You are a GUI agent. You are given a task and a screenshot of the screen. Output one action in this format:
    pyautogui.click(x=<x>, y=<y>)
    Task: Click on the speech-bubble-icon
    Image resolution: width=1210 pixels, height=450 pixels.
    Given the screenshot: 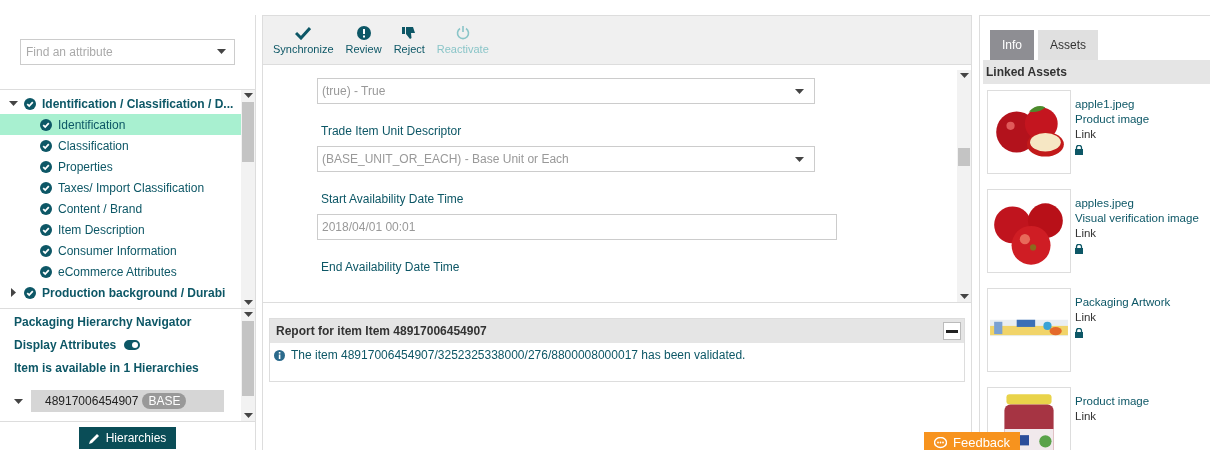 What is the action you would take?
    pyautogui.click(x=940, y=442)
    